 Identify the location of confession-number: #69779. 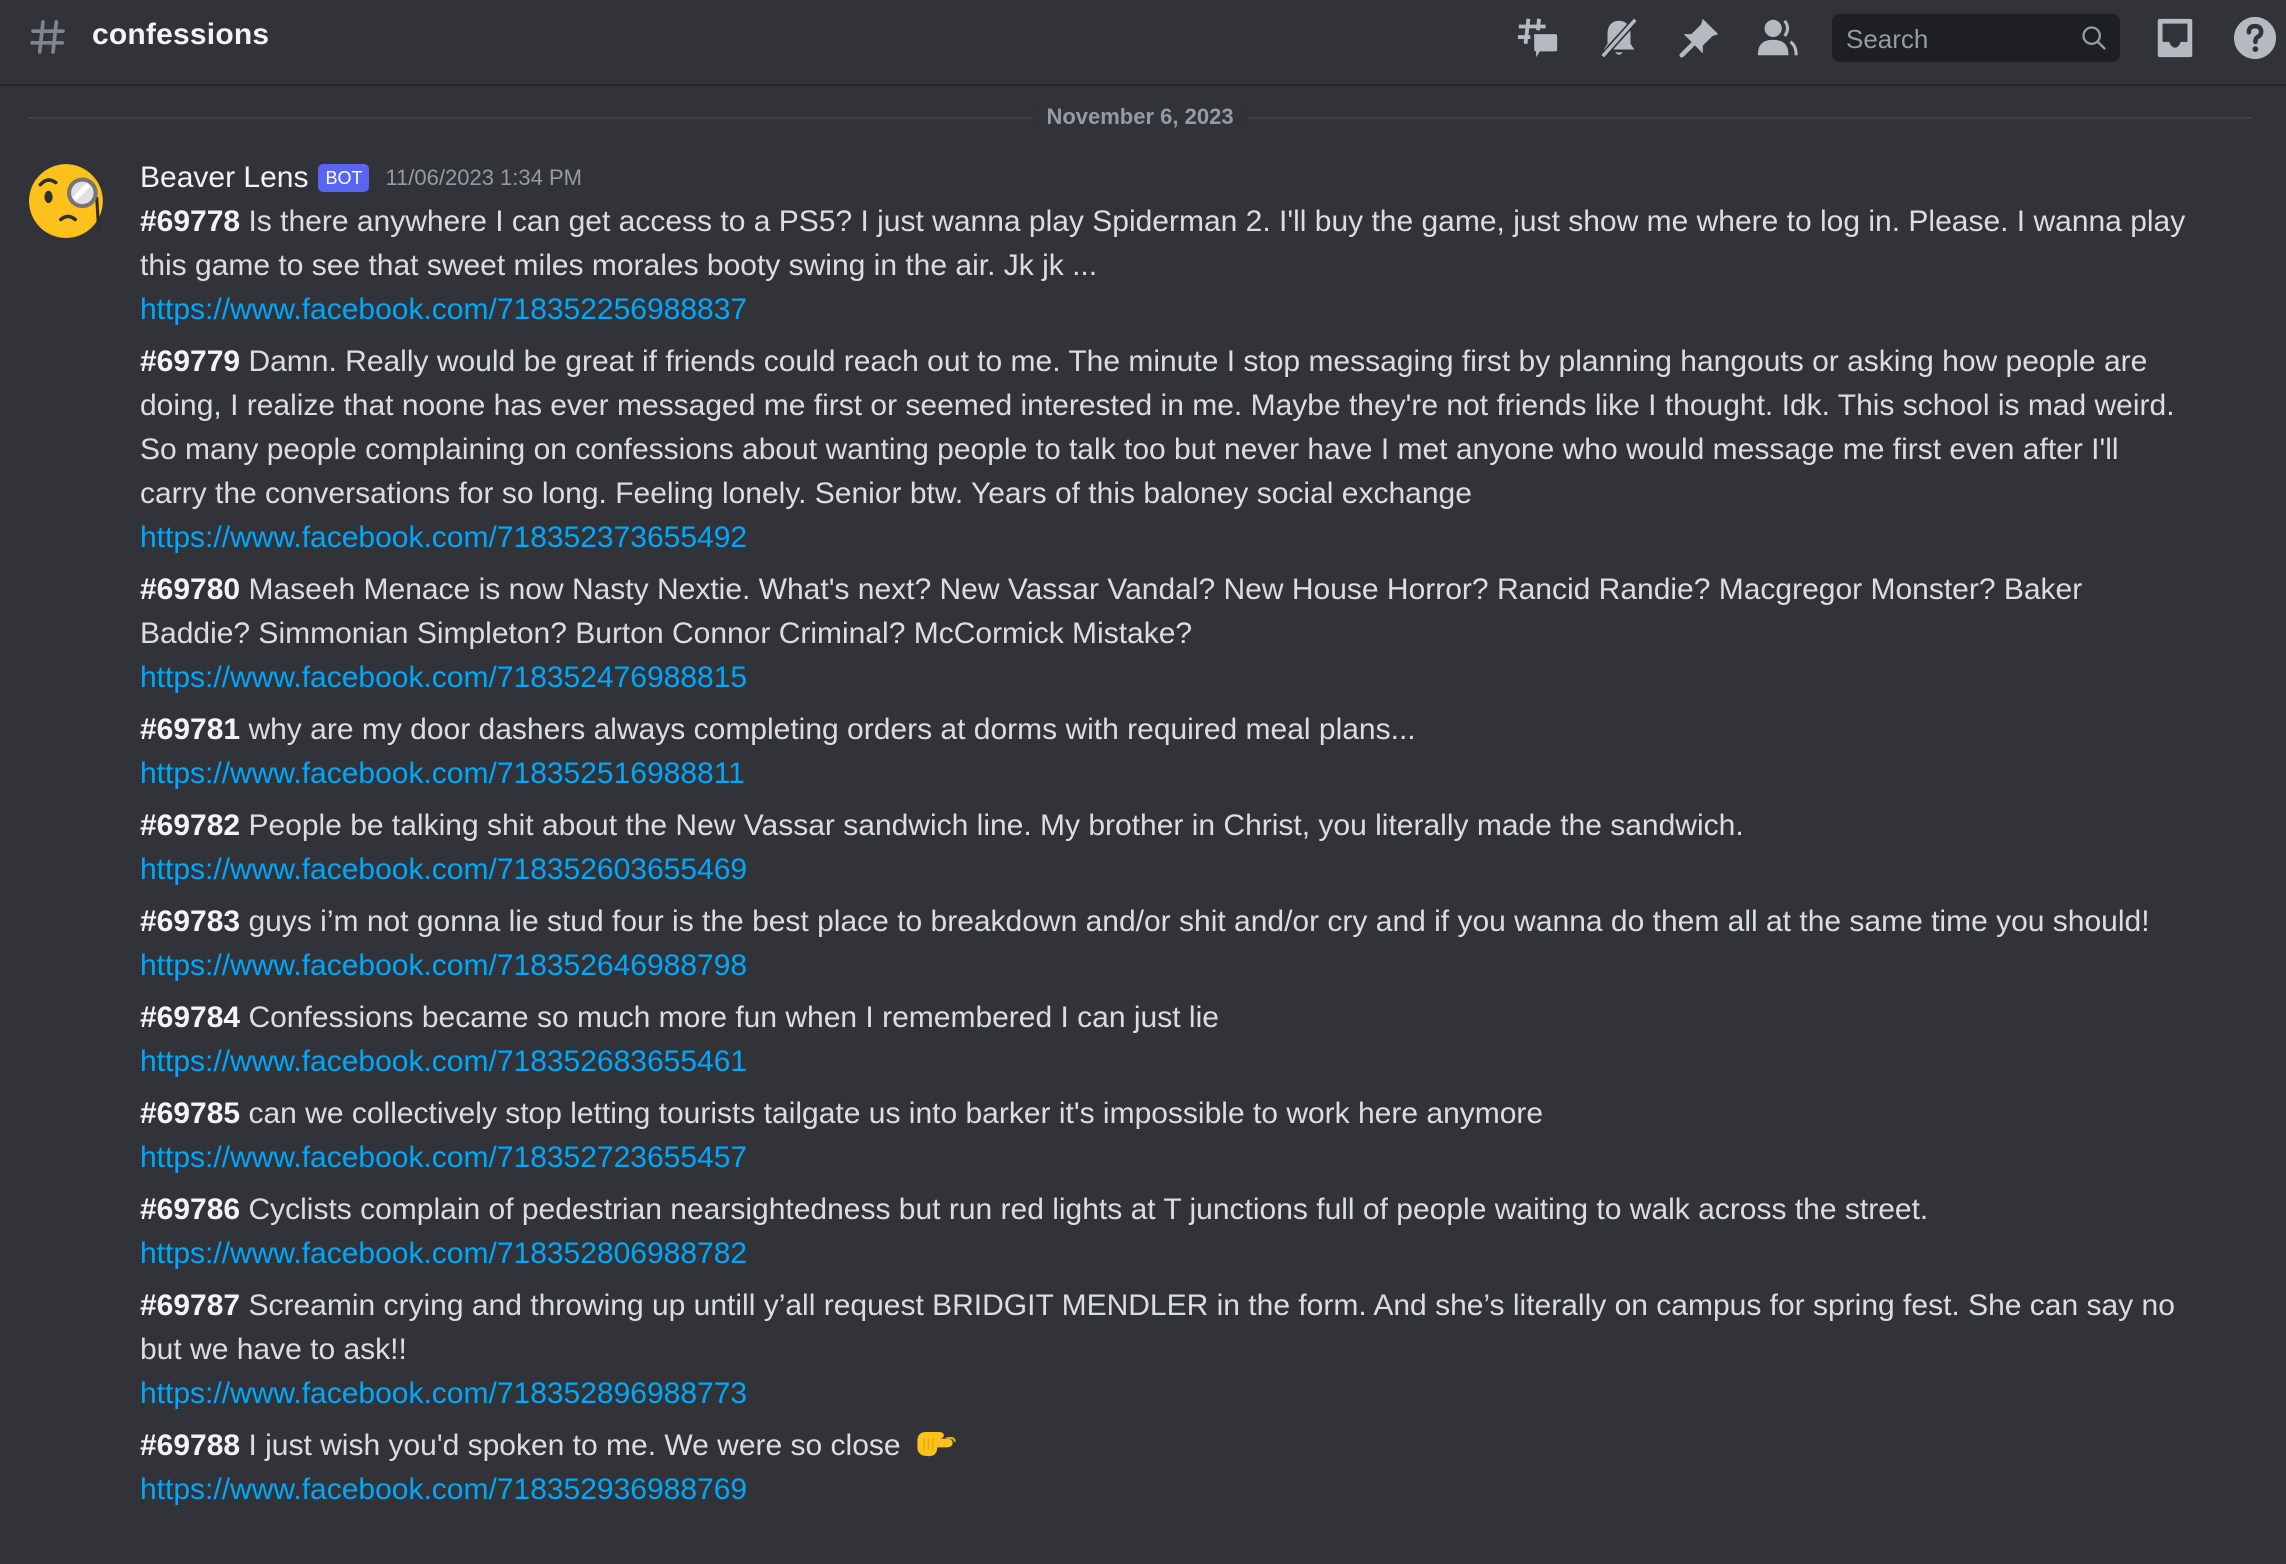
(190, 361).